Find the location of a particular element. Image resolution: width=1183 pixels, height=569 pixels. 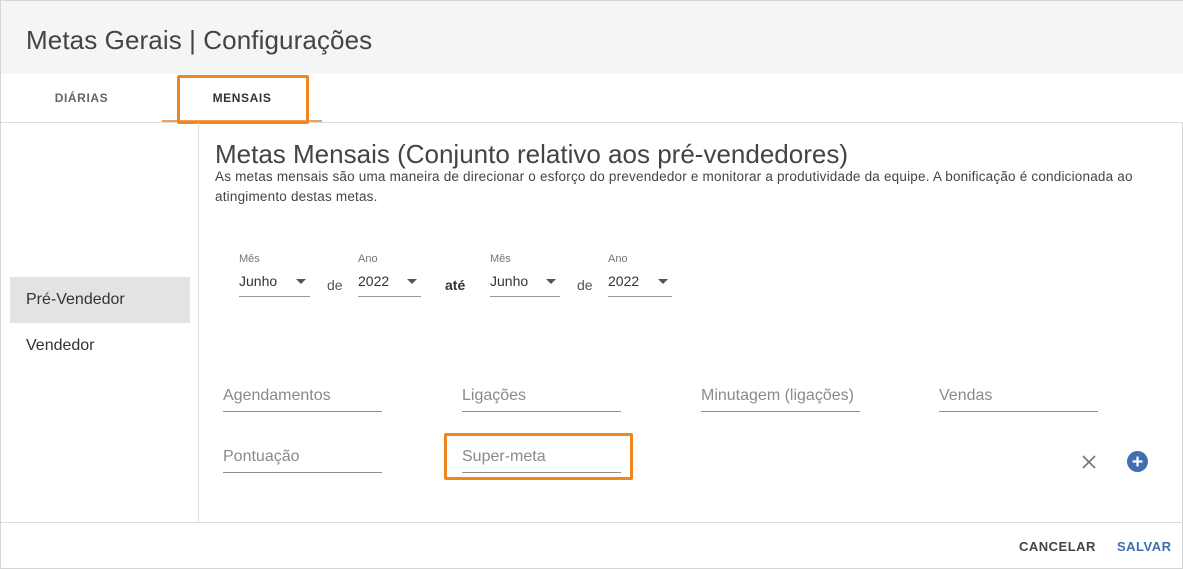

agendamentos-placeholder: Agendamentos is located at coordinates (277, 395).